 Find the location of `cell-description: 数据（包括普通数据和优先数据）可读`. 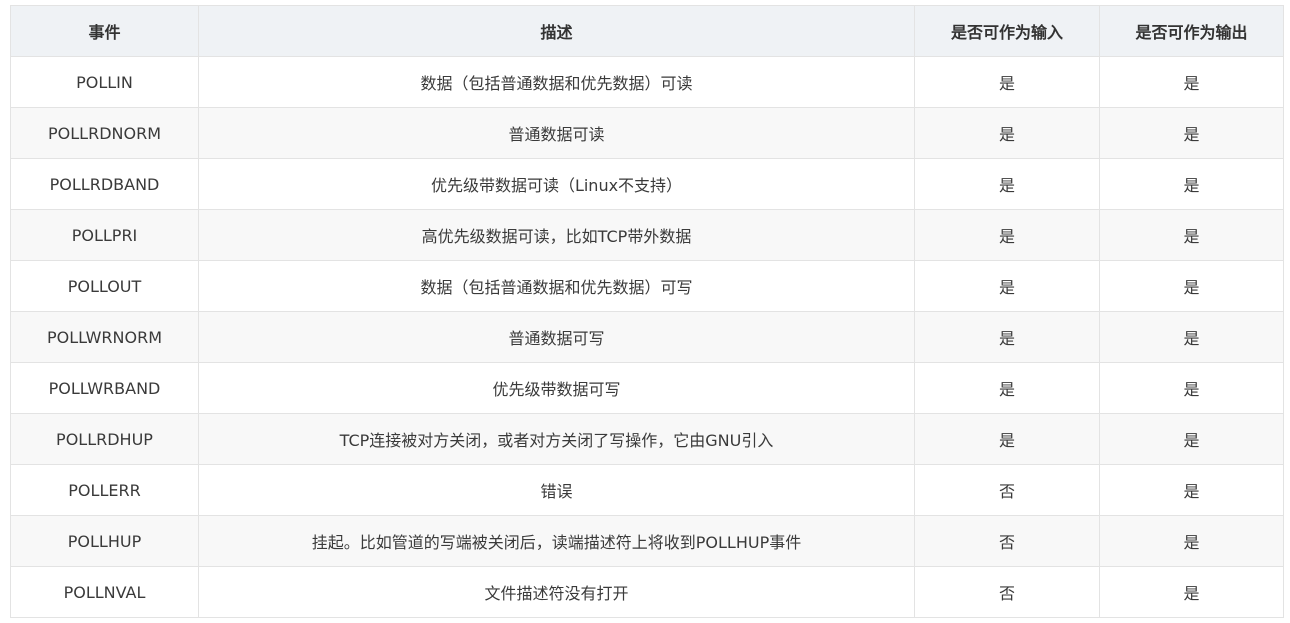

cell-description: 数据（包括普通数据和优先数据）可读 is located at coordinates (556, 82).